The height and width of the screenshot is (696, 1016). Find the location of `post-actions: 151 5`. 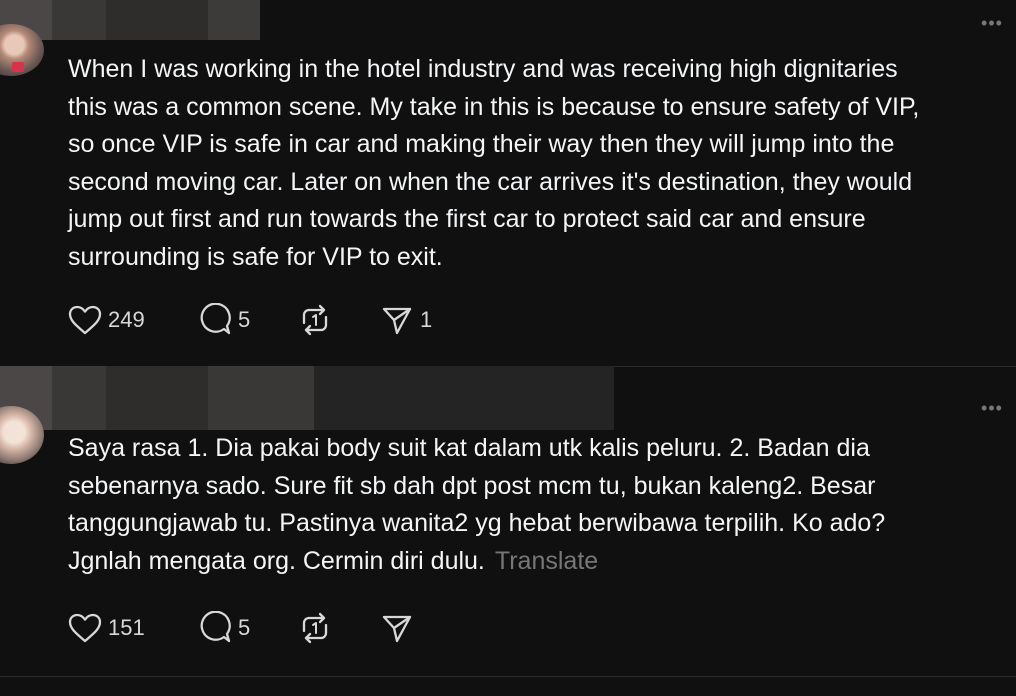

post-actions: 151 5 is located at coordinates (265, 628).